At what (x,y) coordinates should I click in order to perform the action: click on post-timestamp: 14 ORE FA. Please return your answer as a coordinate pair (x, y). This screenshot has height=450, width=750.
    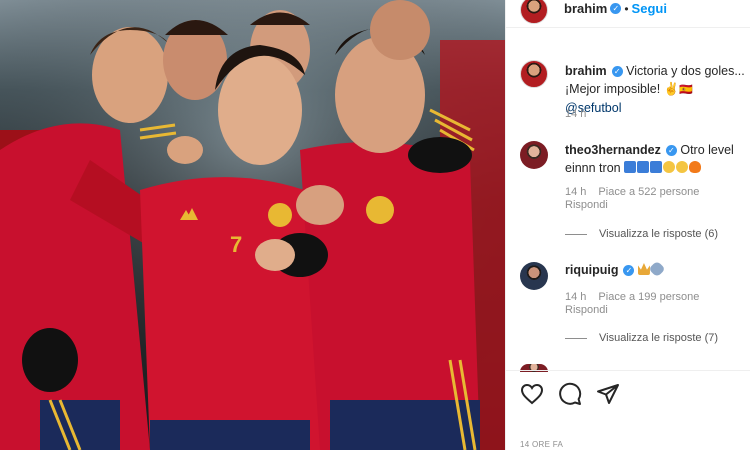
    Looking at the image, I should click on (541, 444).